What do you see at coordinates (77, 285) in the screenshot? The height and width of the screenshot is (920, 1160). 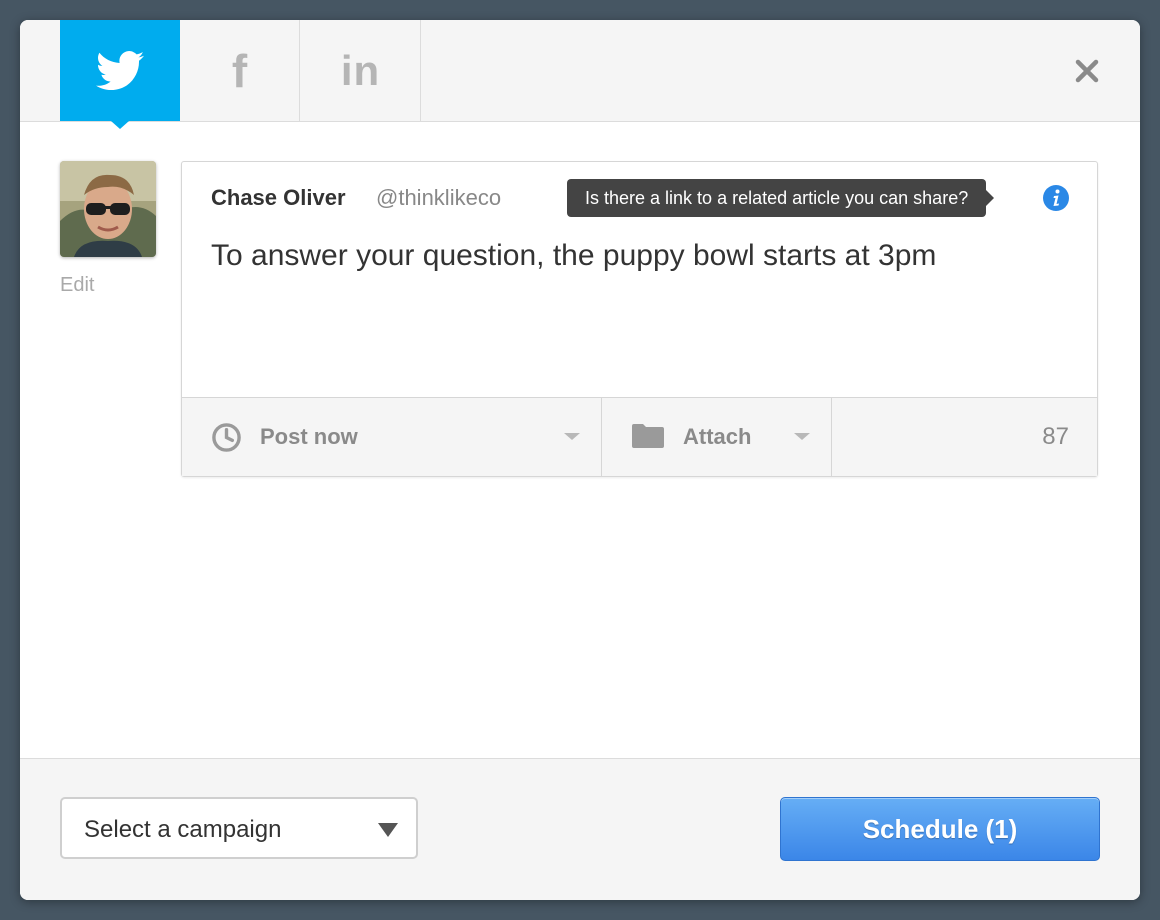 I see `edit-profile-link: Edit` at bounding box center [77, 285].